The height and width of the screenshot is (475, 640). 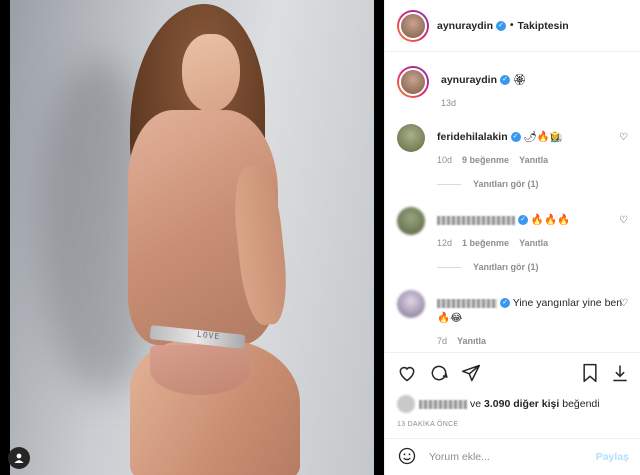 I want to click on blurred-liker-name, so click(x=443, y=404).